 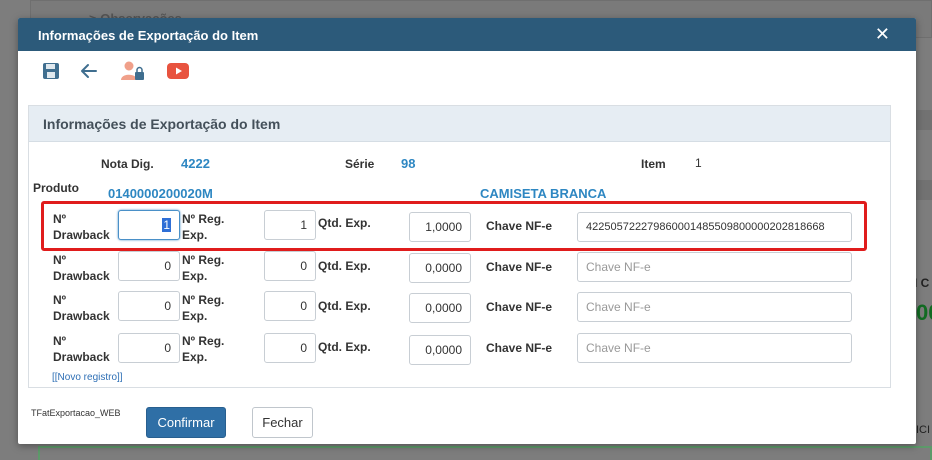 I want to click on nota-value: 4222, so click(x=195, y=163).